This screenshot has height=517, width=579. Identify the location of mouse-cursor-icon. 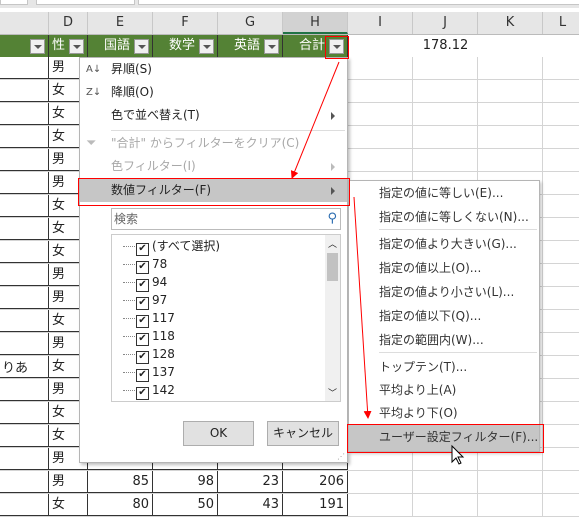
(458, 454).